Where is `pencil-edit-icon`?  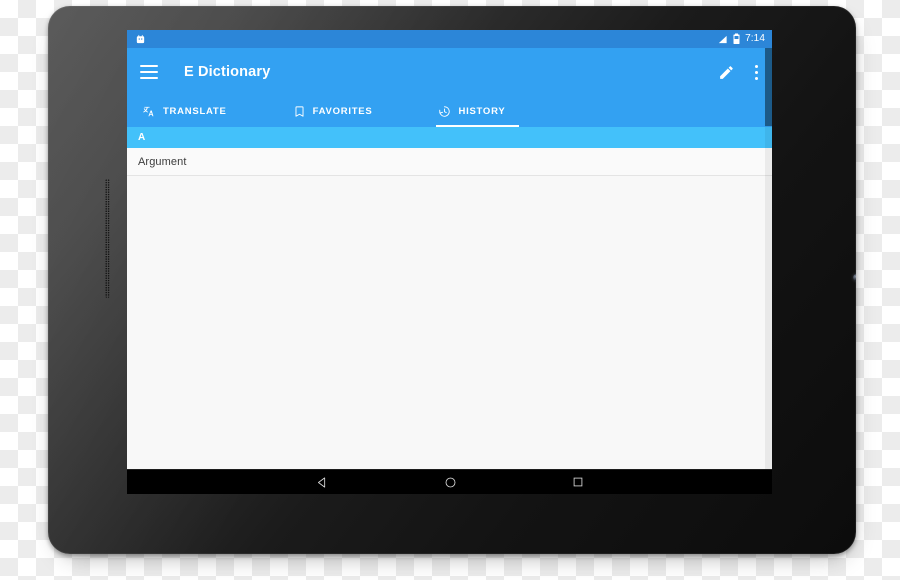 pencil-edit-icon is located at coordinates (726, 72).